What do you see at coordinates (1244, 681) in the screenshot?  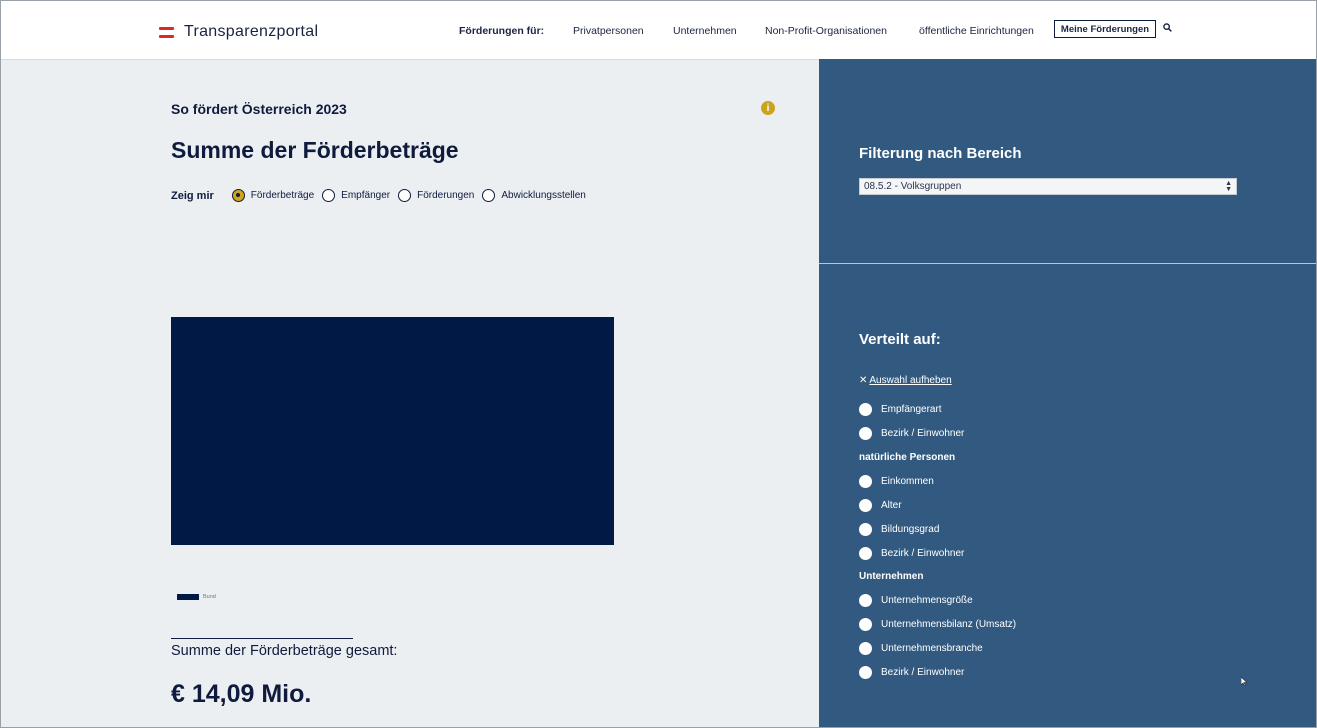 I see `mouse-cursor-icon` at bounding box center [1244, 681].